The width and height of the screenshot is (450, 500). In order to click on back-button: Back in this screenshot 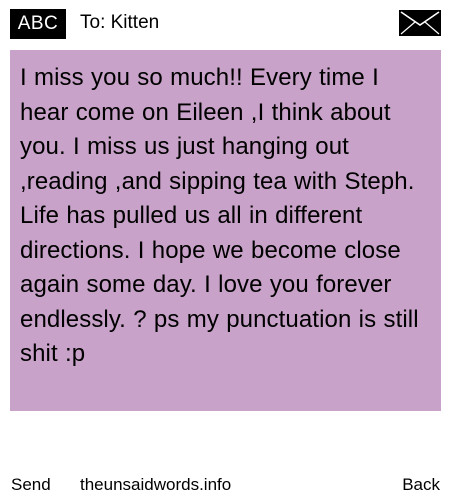, I will do `click(421, 485)`.